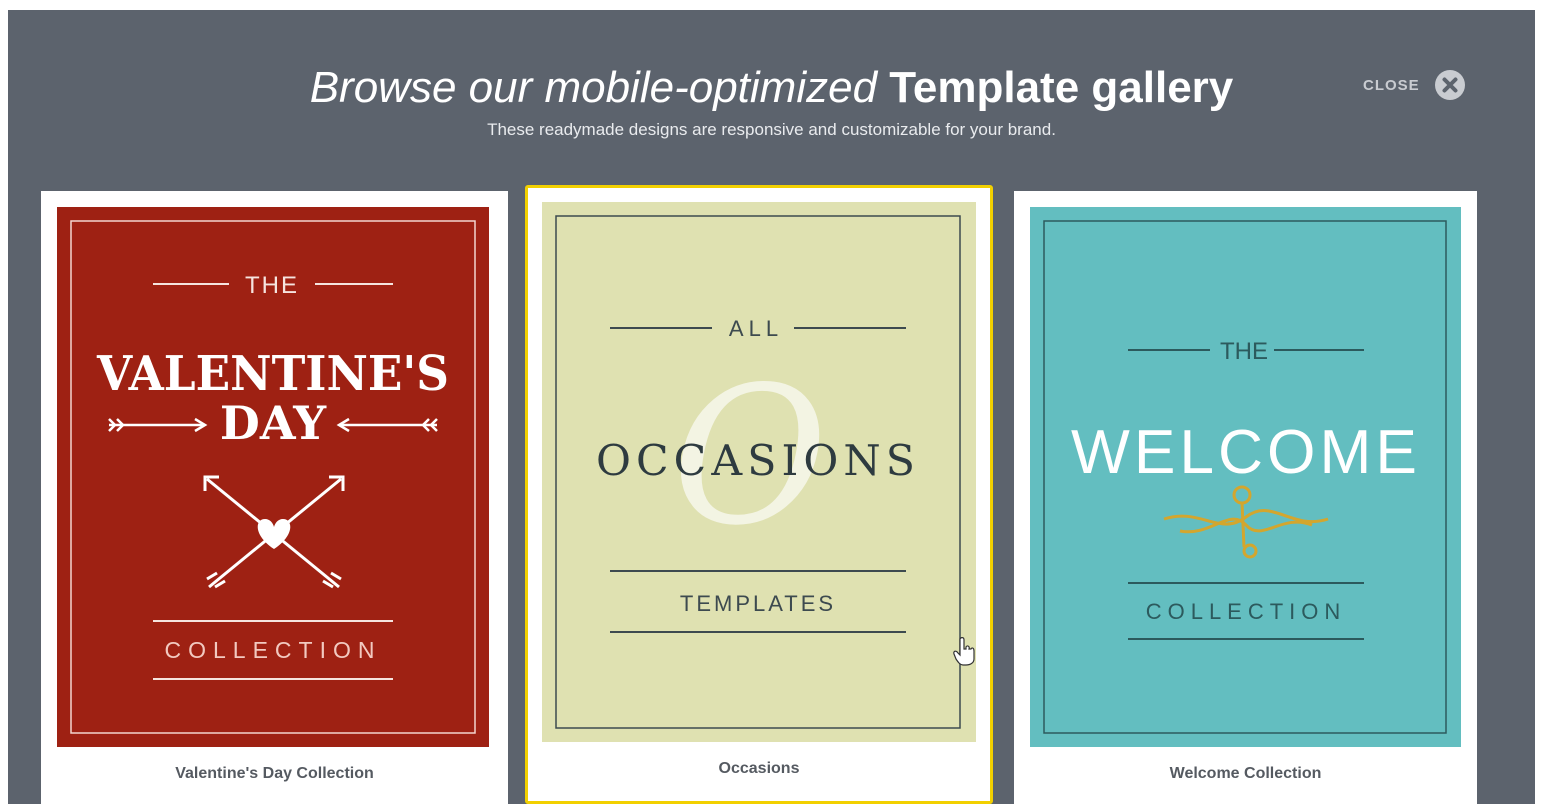  I want to click on hand-cursor-icon, so click(964, 651).